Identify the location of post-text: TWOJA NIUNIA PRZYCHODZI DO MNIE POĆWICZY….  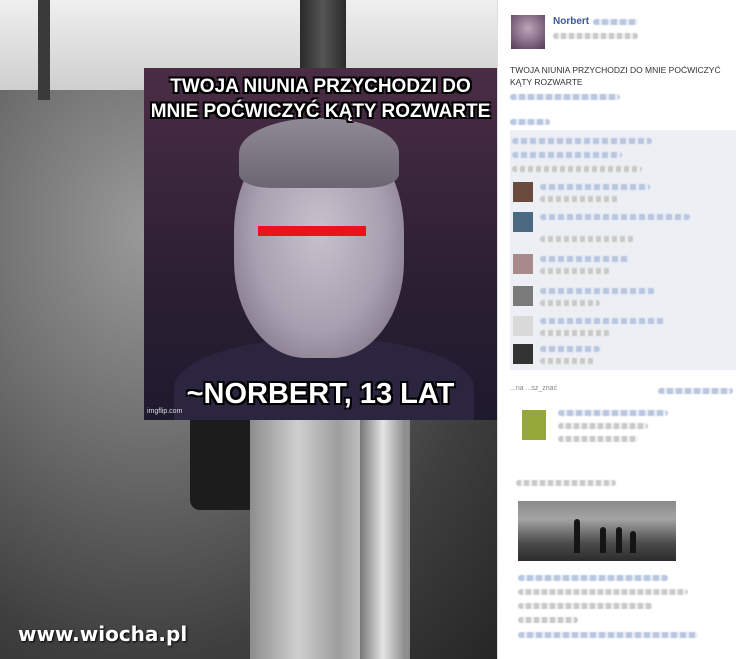
(615, 76).